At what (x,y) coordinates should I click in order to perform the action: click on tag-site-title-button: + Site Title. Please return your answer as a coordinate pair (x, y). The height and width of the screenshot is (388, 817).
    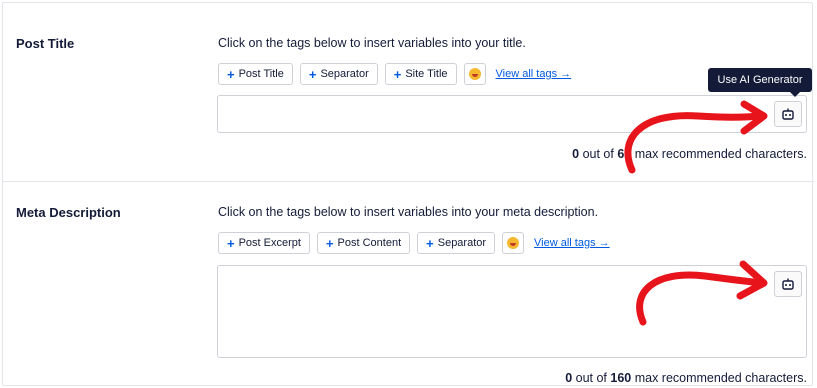
    Looking at the image, I should click on (420, 74).